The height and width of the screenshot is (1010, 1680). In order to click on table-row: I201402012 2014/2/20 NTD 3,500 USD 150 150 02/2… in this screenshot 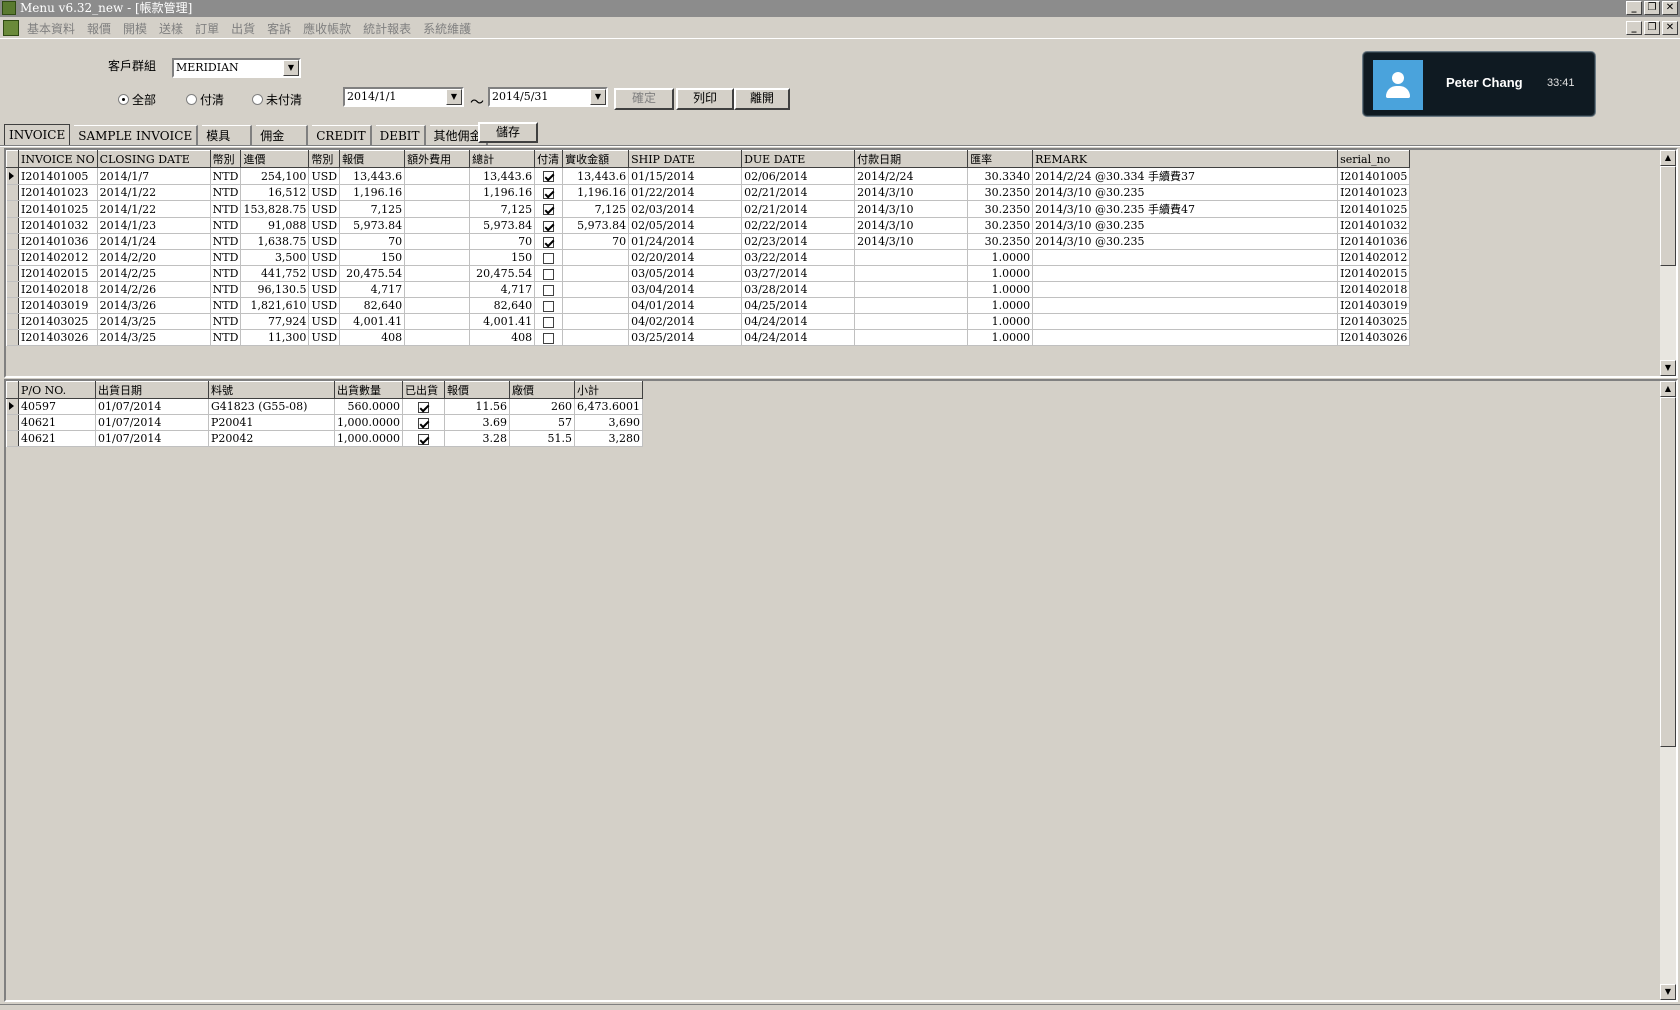, I will do `click(708, 257)`.